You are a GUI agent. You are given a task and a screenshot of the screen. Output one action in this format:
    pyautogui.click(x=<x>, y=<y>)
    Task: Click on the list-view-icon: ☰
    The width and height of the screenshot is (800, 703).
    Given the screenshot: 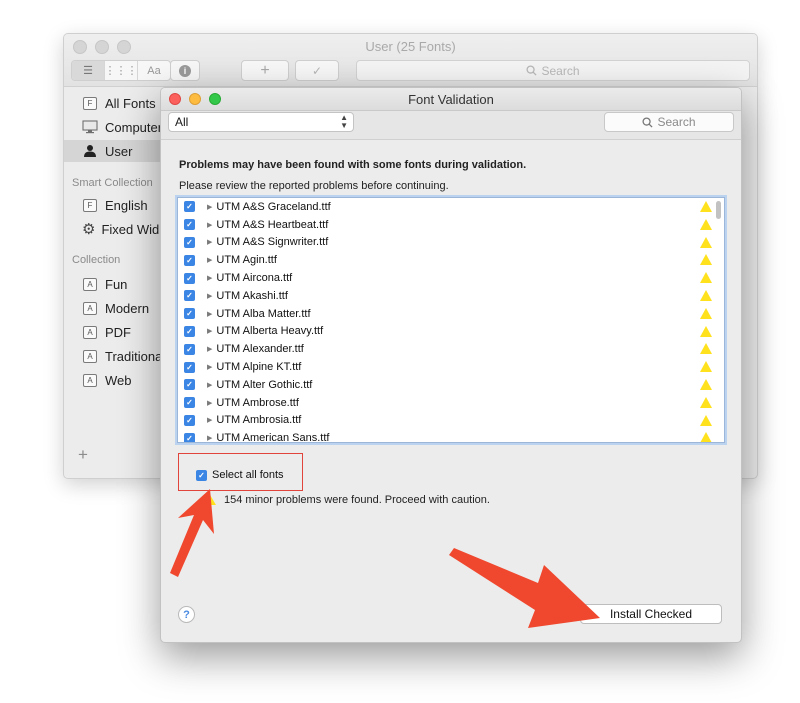 What is the action you would take?
    pyautogui.click(x=88, y=70)
    